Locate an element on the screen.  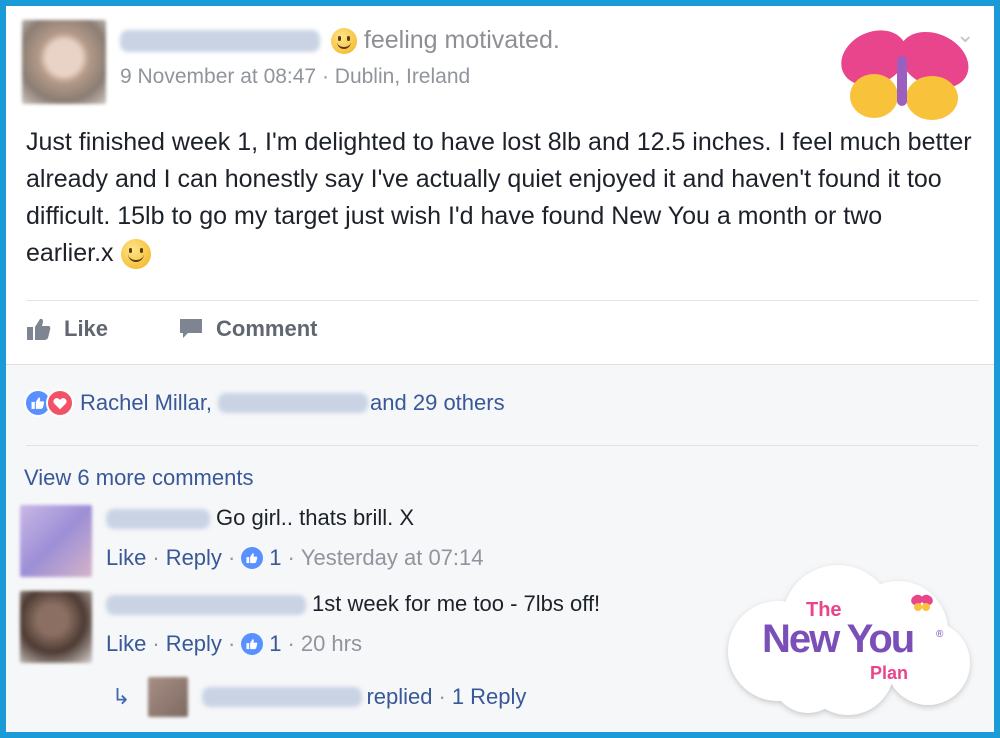
author-line: feeling motivated. is located at coordinates (340, 40).